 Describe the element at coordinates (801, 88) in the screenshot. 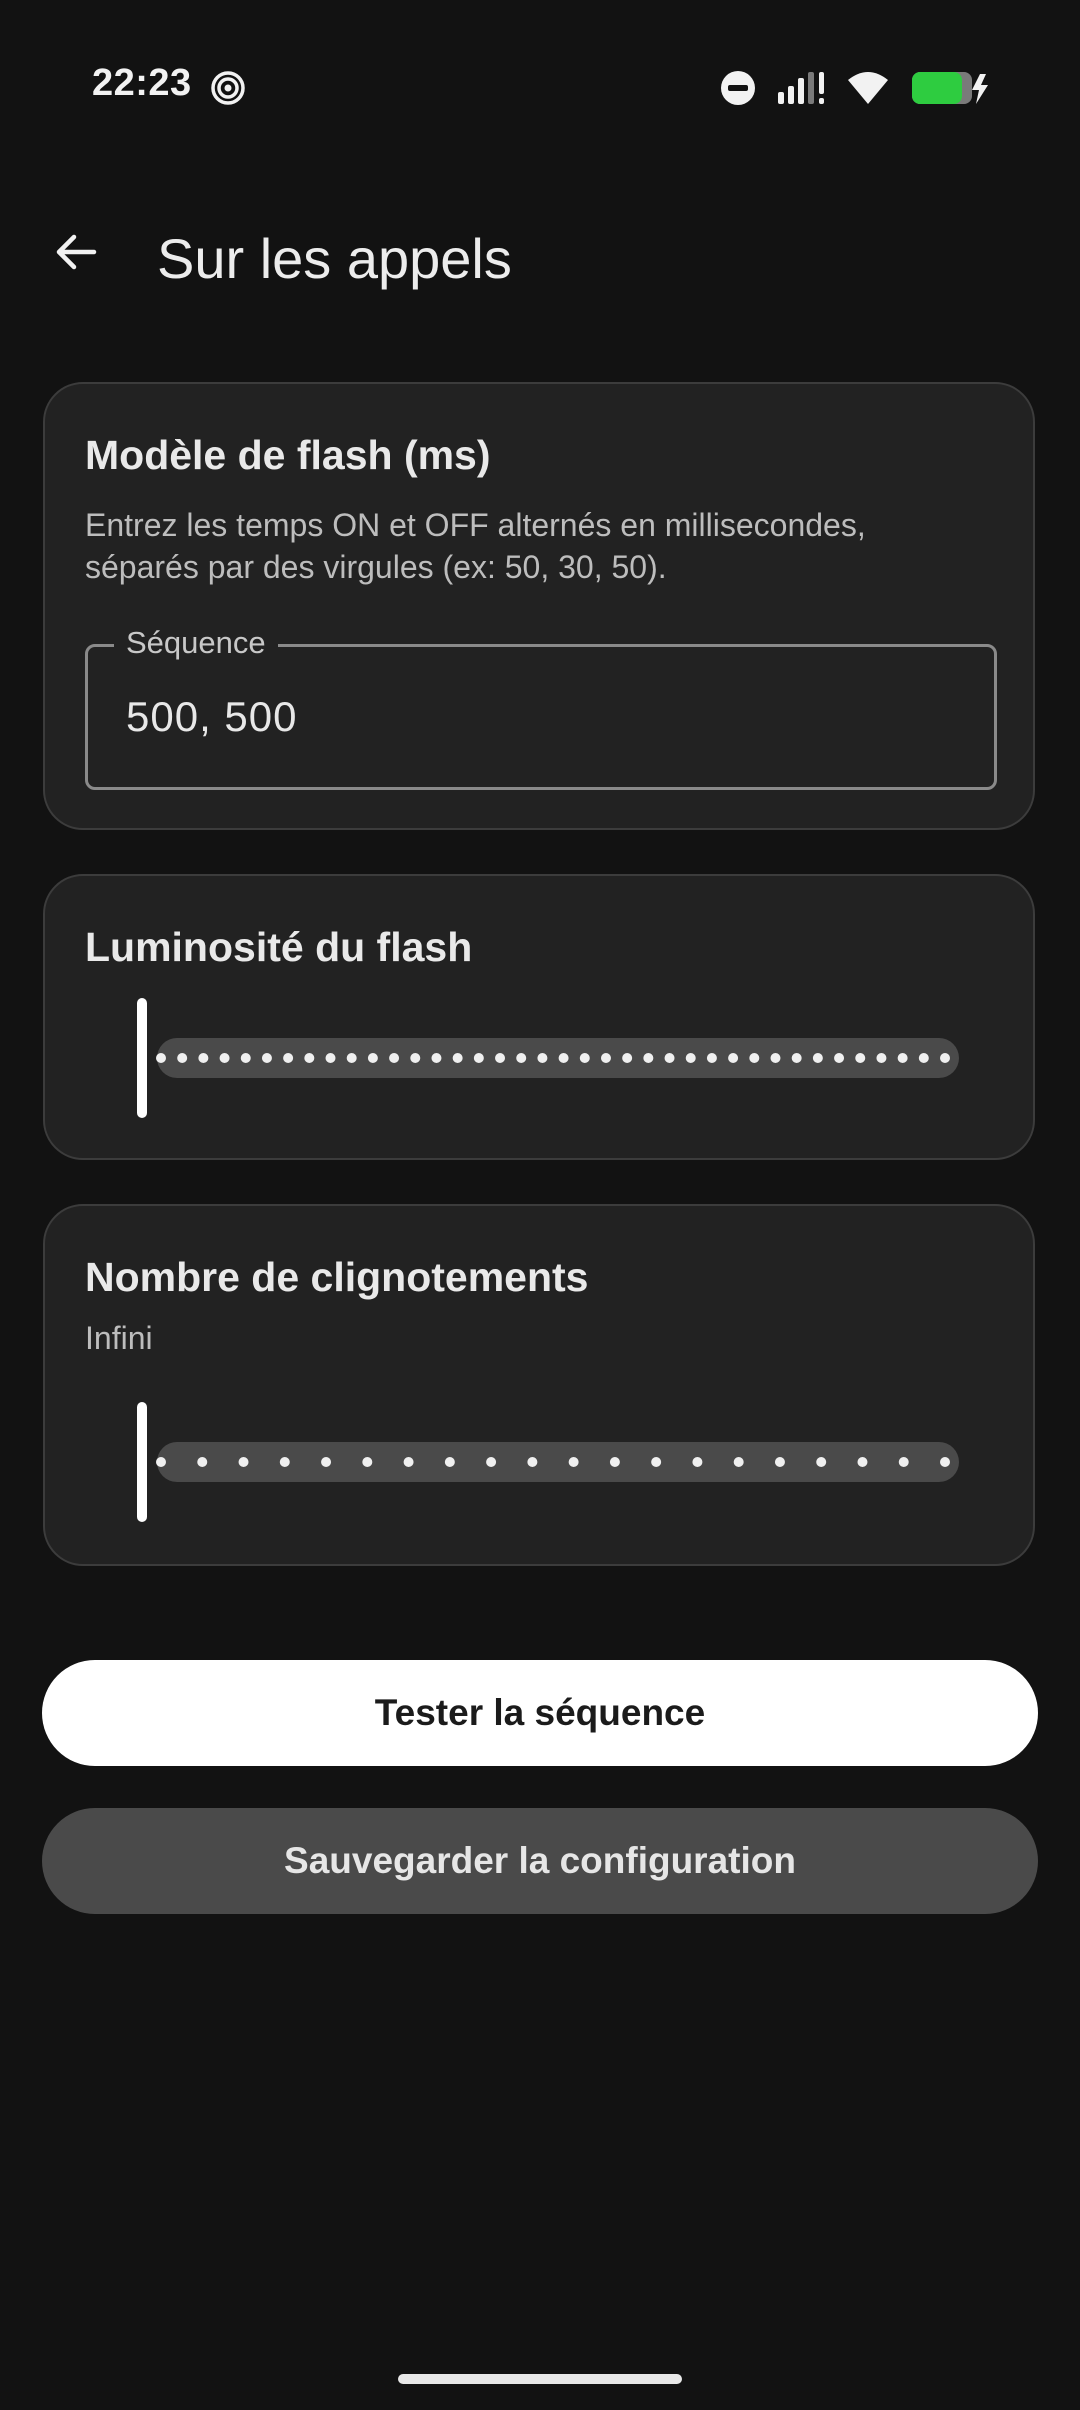

I see `signal-icon` at that location.